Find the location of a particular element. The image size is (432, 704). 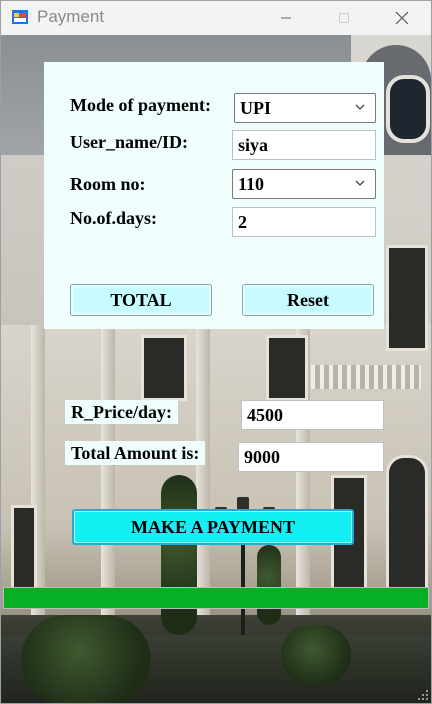

price-per-day-value: 4500 is located at coordinates (265, 415).